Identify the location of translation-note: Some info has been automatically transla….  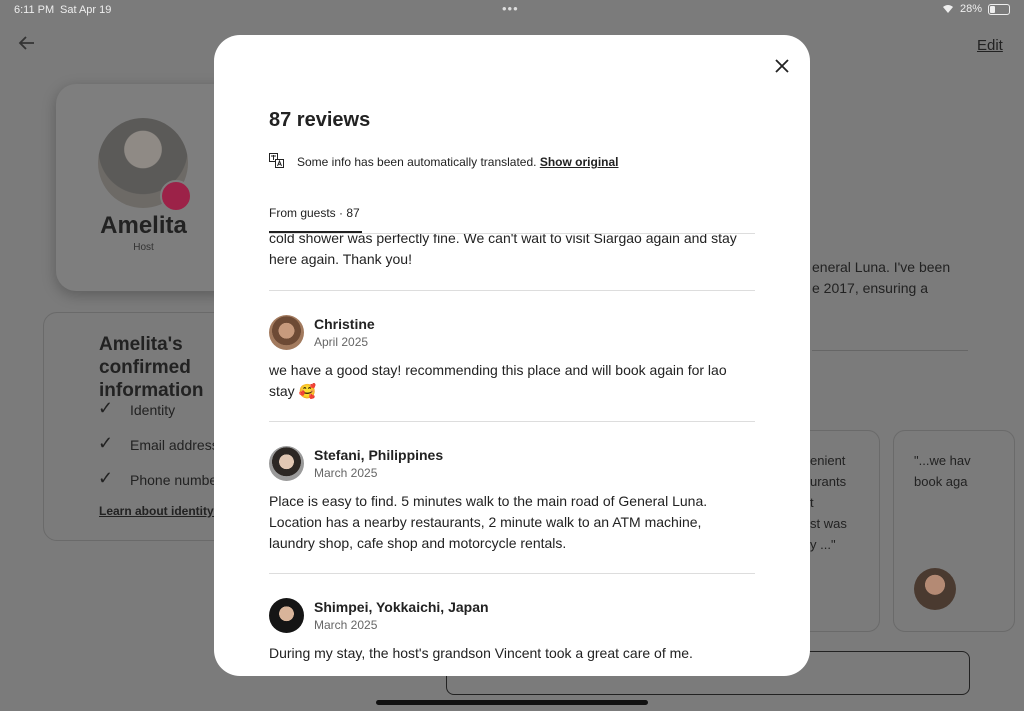
(458, 162).